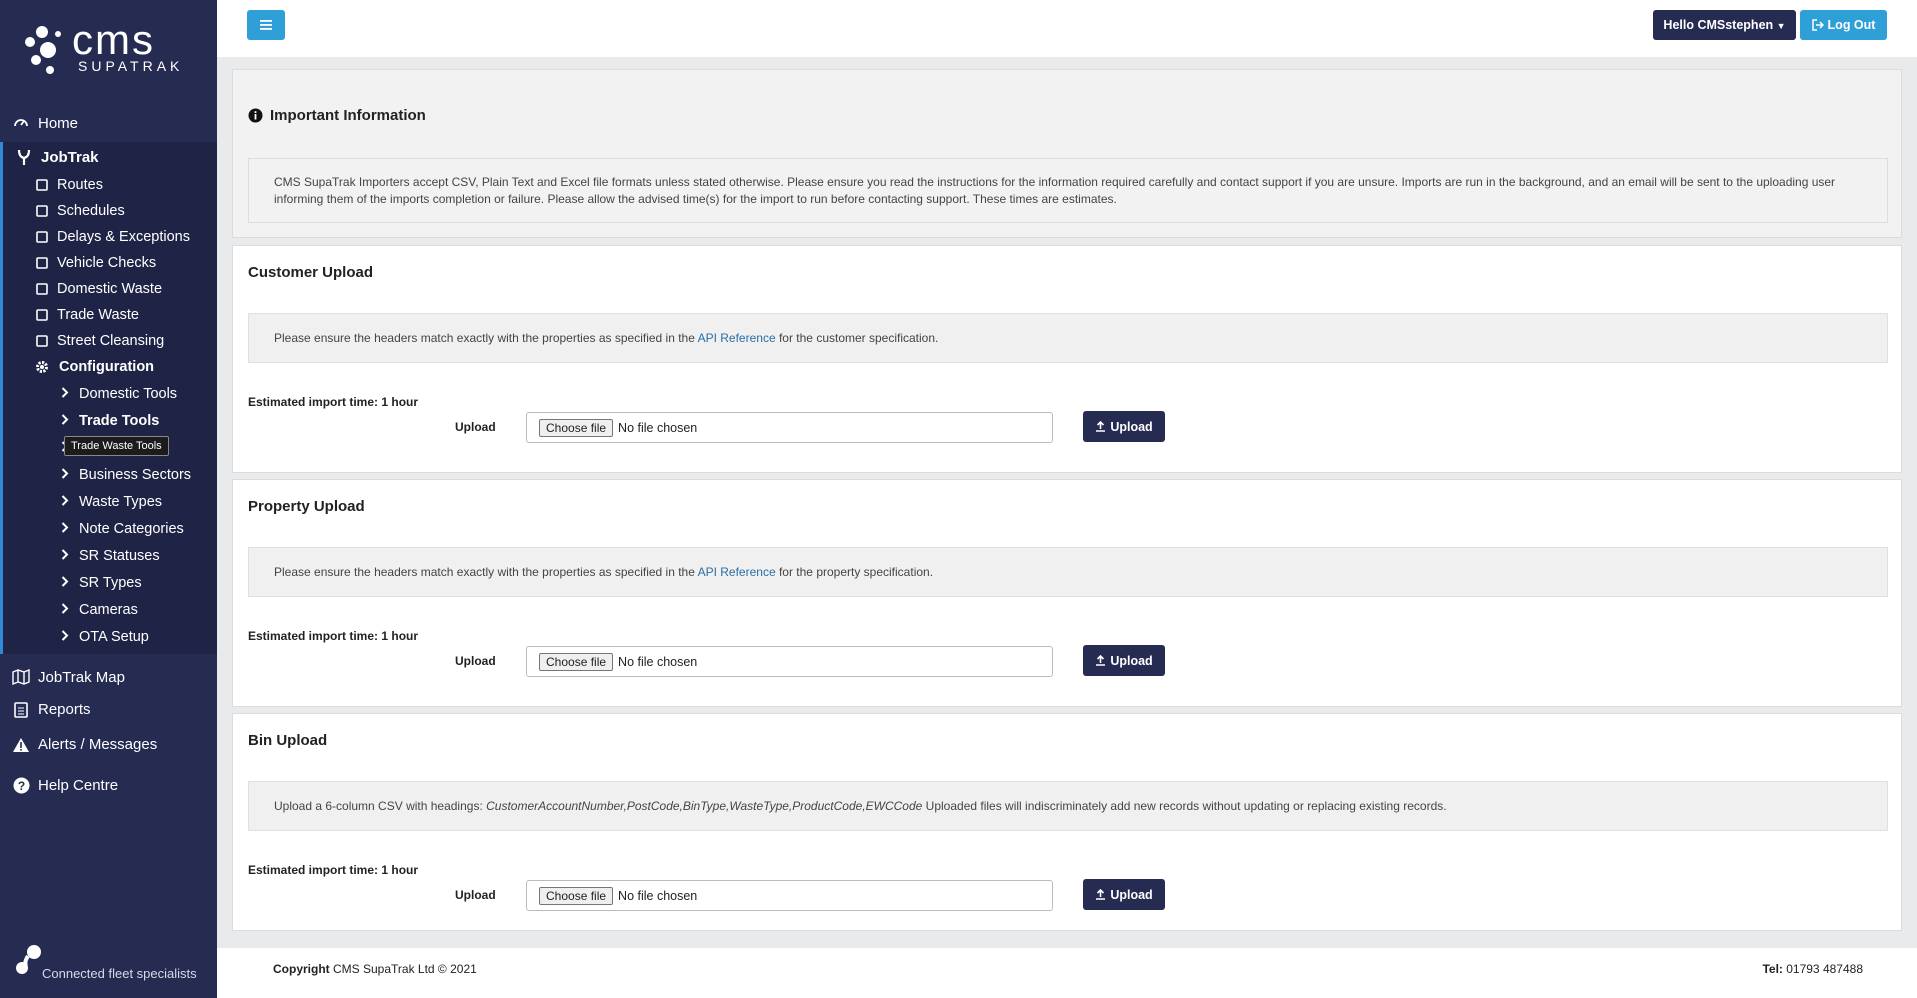  What do you see at coordinates (110, 555) in the screenshot?
I see `sidebar-item-sr-statuses: SR Statuses` at bounding box center [110, 555].